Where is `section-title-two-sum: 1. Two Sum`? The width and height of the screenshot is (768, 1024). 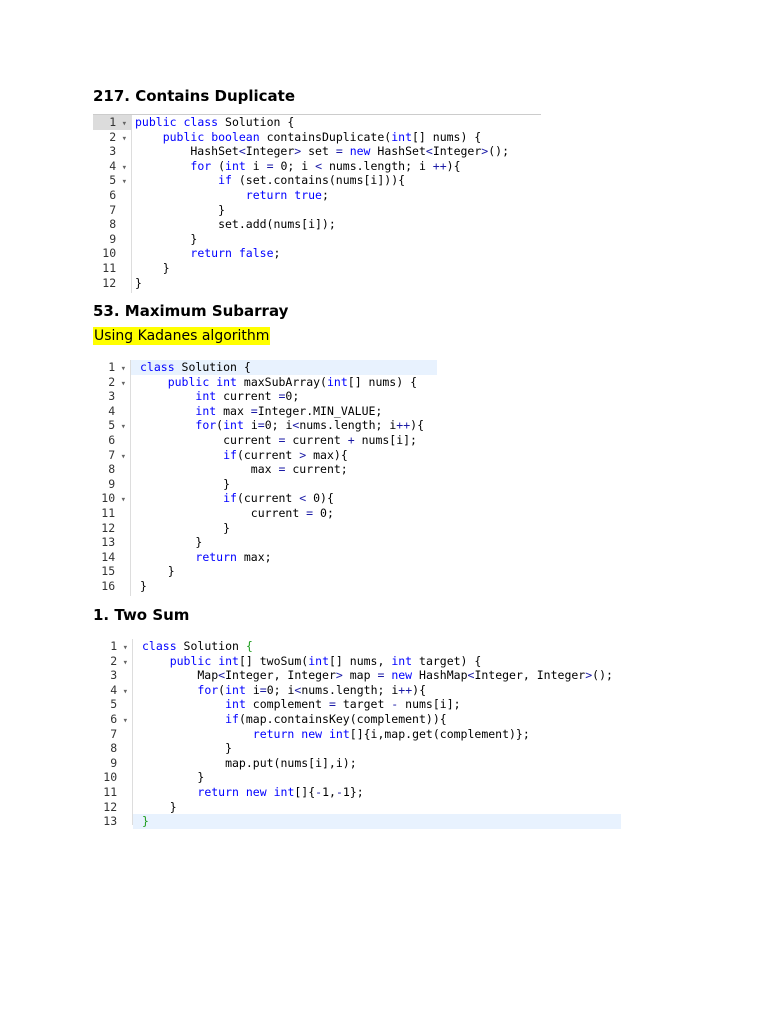 section-title-two-sum: 1. Two Sum is located at coordinates (141, 615).